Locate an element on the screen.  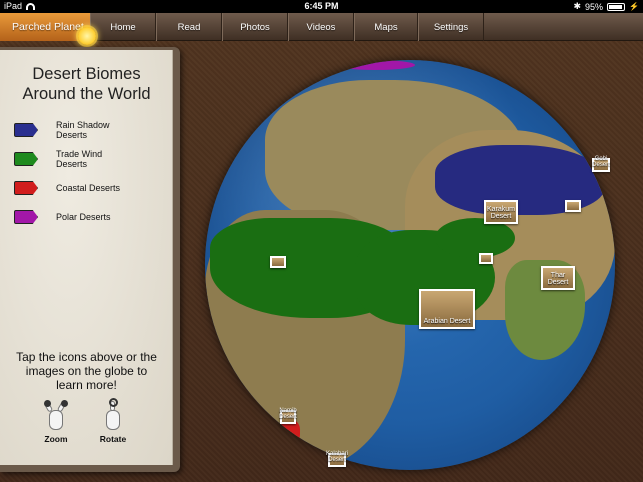
legend-label: Rain Shadow Deserts is located at coordinates (83, 130).